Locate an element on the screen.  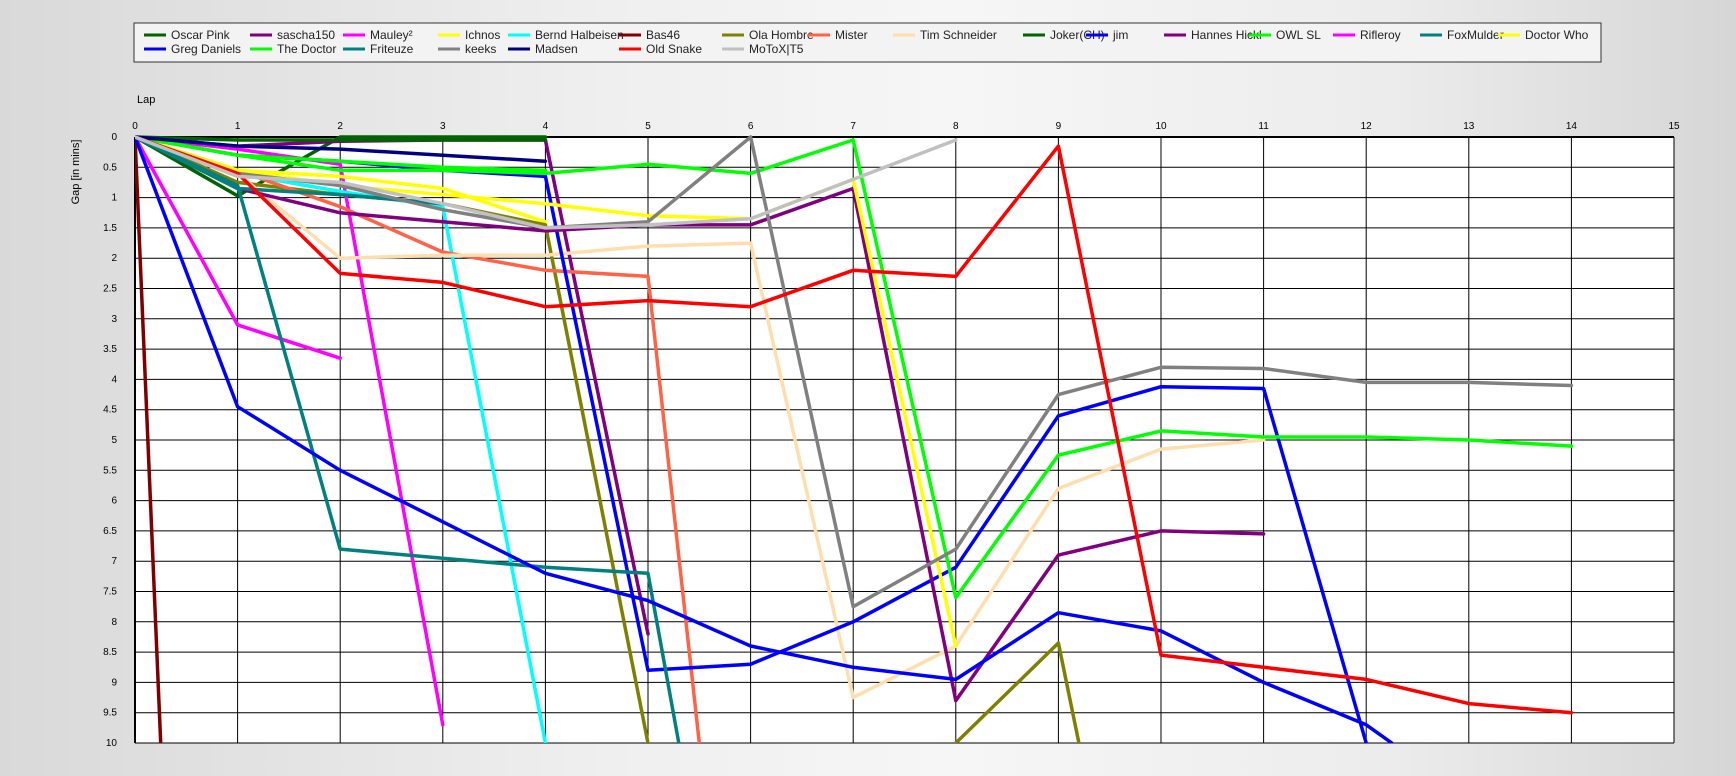
legend-entry: sascha150 is located at coordinates (306, 35).